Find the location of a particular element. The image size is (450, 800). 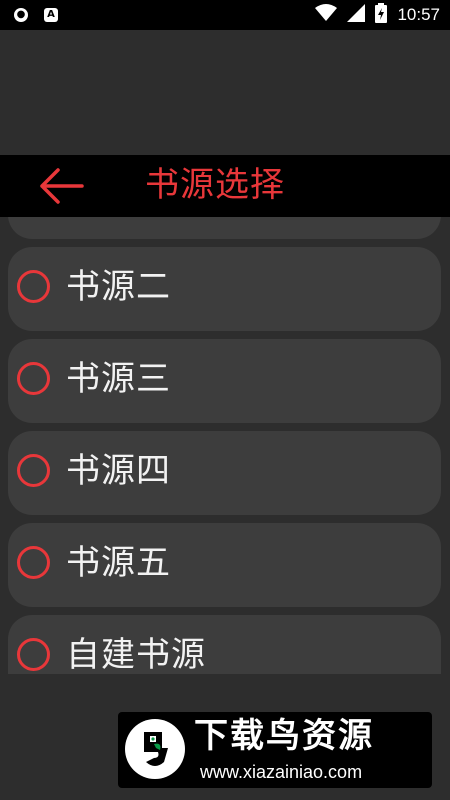

watermark-banner: 下载鸟资源 www.xiazainiao.com is located at coordinates (275, 750).